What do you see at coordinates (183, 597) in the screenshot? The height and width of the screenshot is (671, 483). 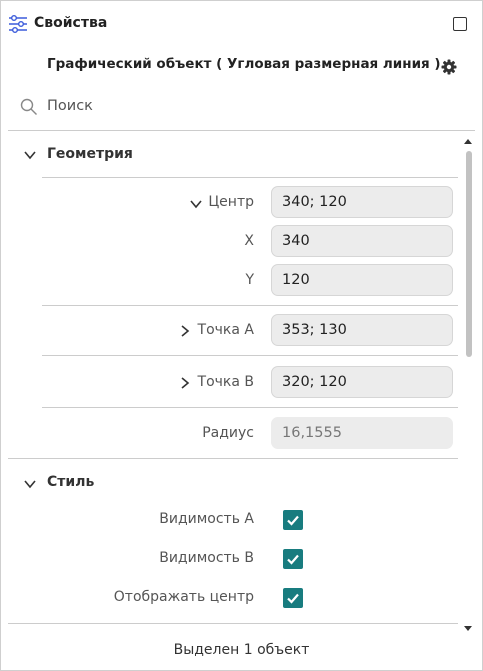 I see `show-center-label: Отображать центр` at bounding box center [183, 597].